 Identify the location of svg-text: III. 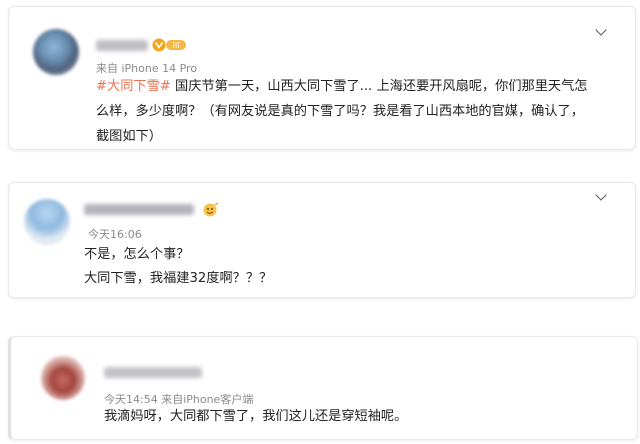
(175, 45).